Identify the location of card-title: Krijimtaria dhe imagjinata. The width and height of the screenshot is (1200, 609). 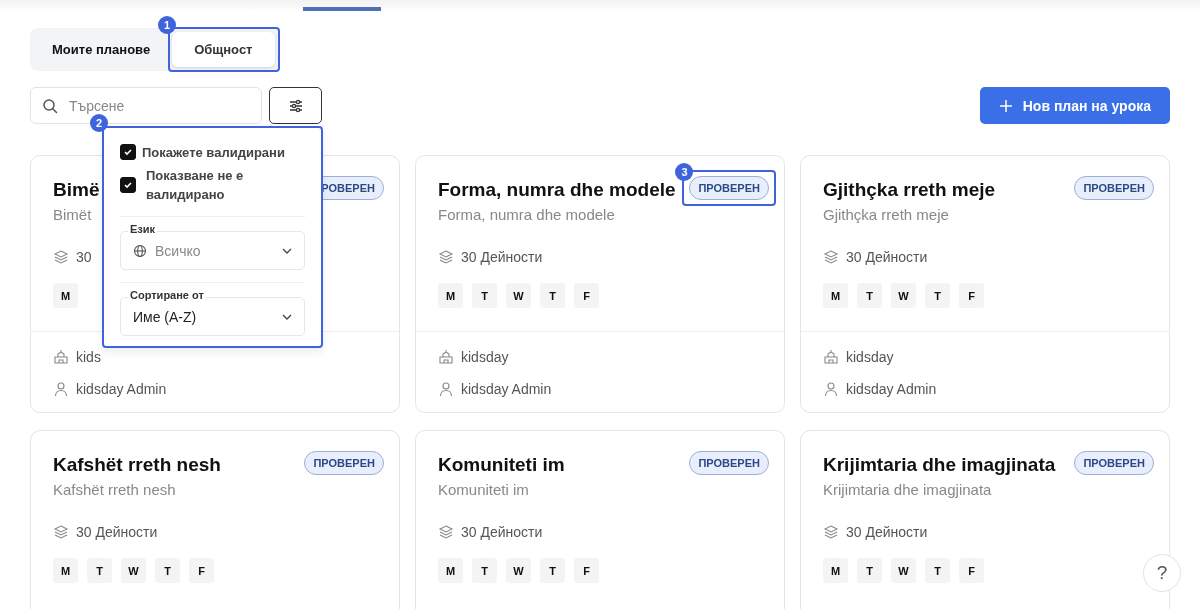
(939, 465).